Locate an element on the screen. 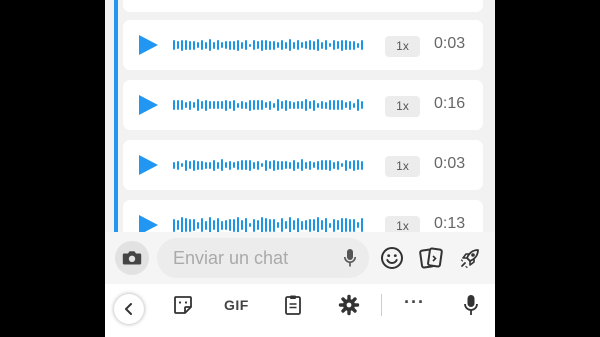 Image resolution: width=600 pixels, height=337 pixels. clipboard-button is located at coordinates (293, 307).